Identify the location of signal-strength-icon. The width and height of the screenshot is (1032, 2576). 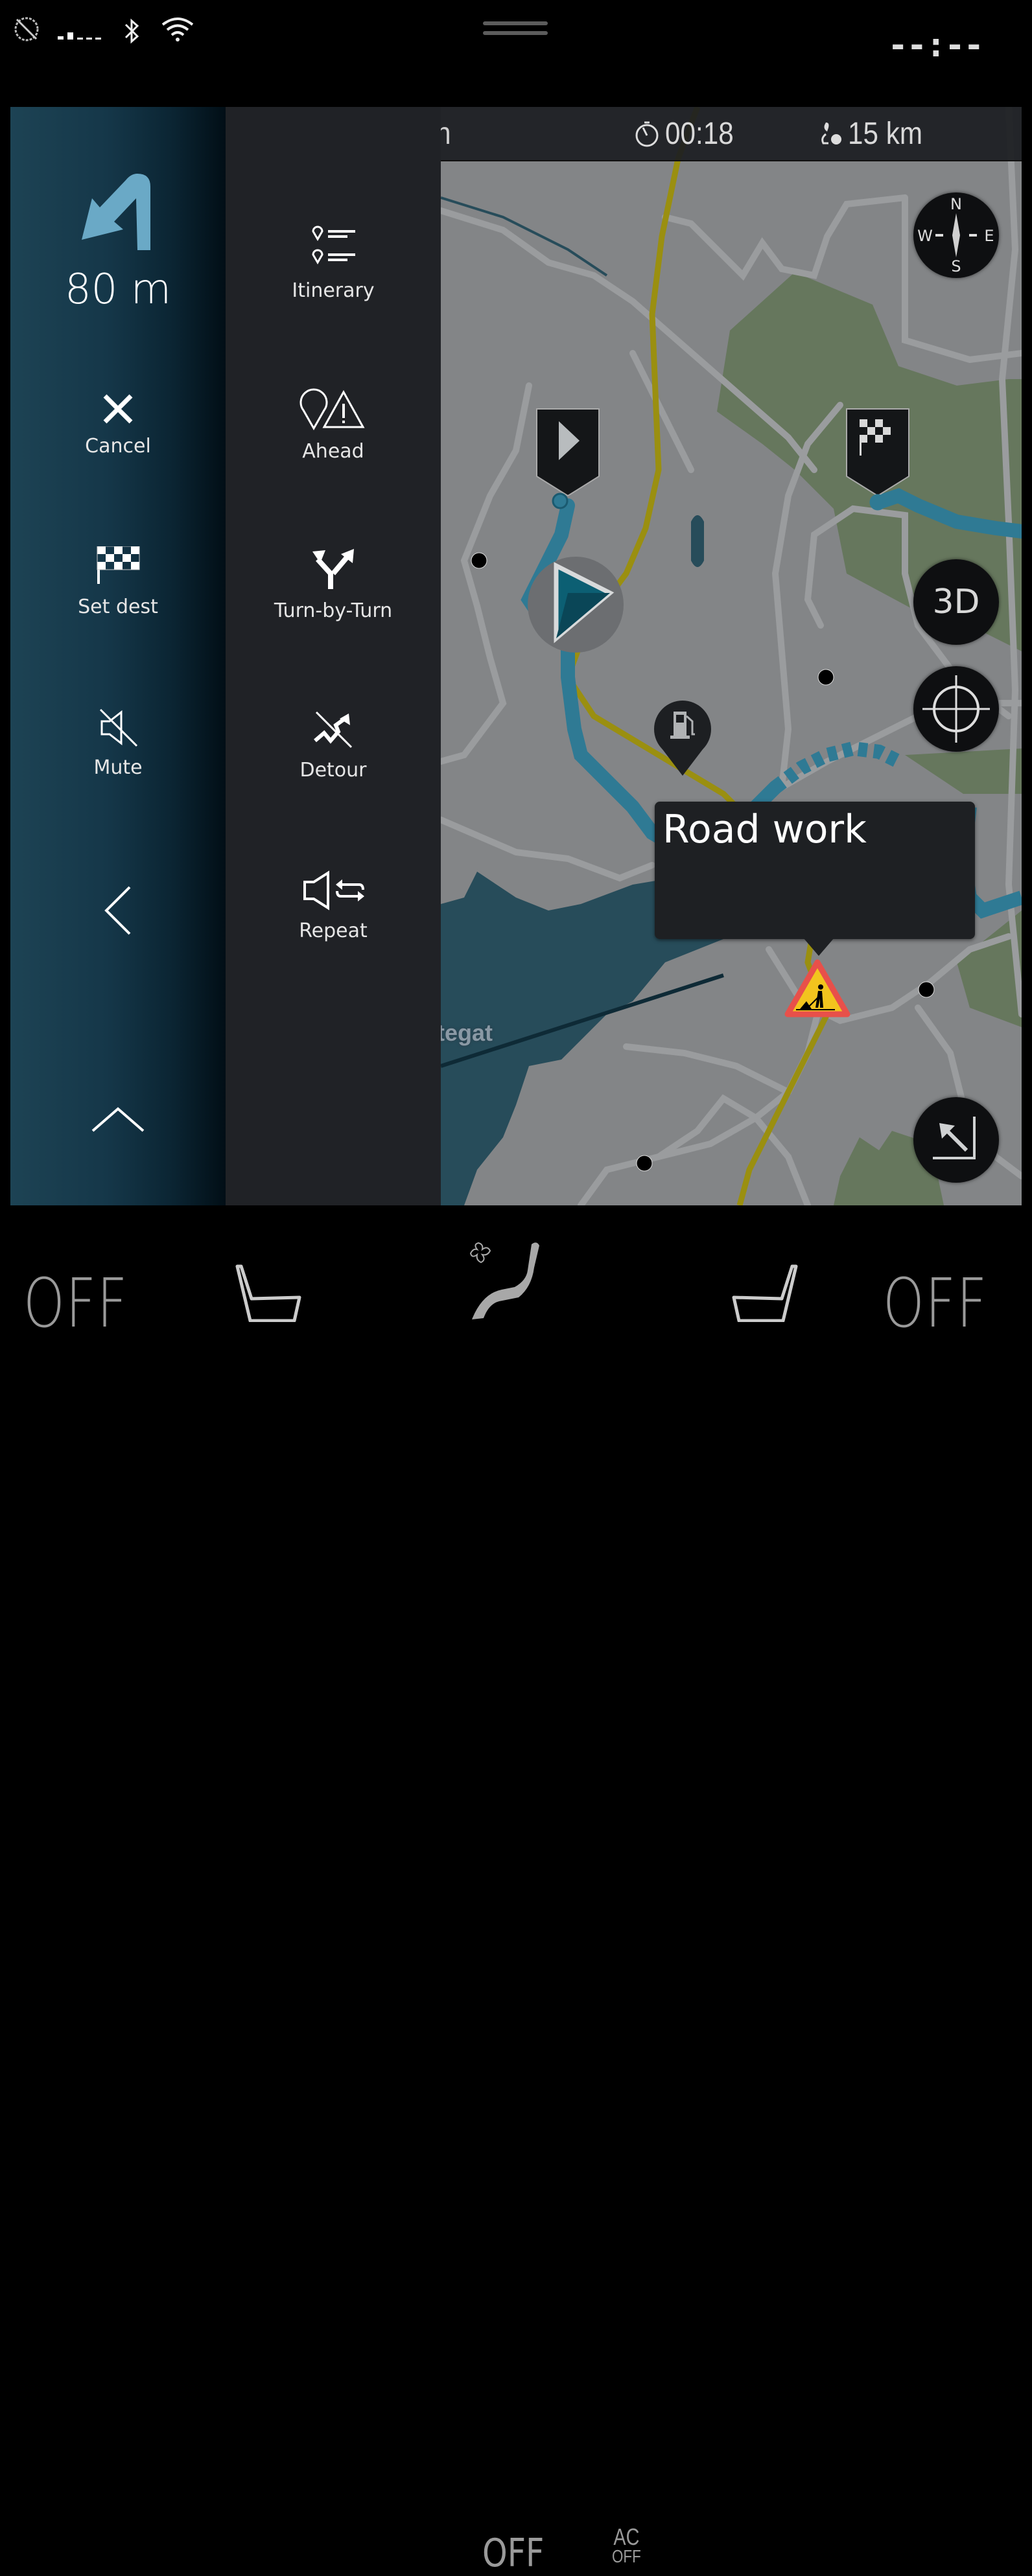
(80, 36).